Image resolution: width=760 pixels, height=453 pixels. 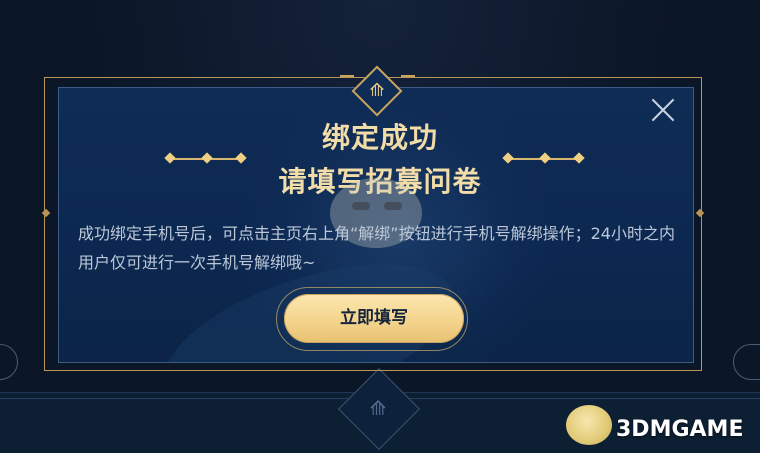 What do you see at coordinates (374, 318) in the screenshot?
I see `fill-now-button: 立即填写` at bounding box center [374, 318].